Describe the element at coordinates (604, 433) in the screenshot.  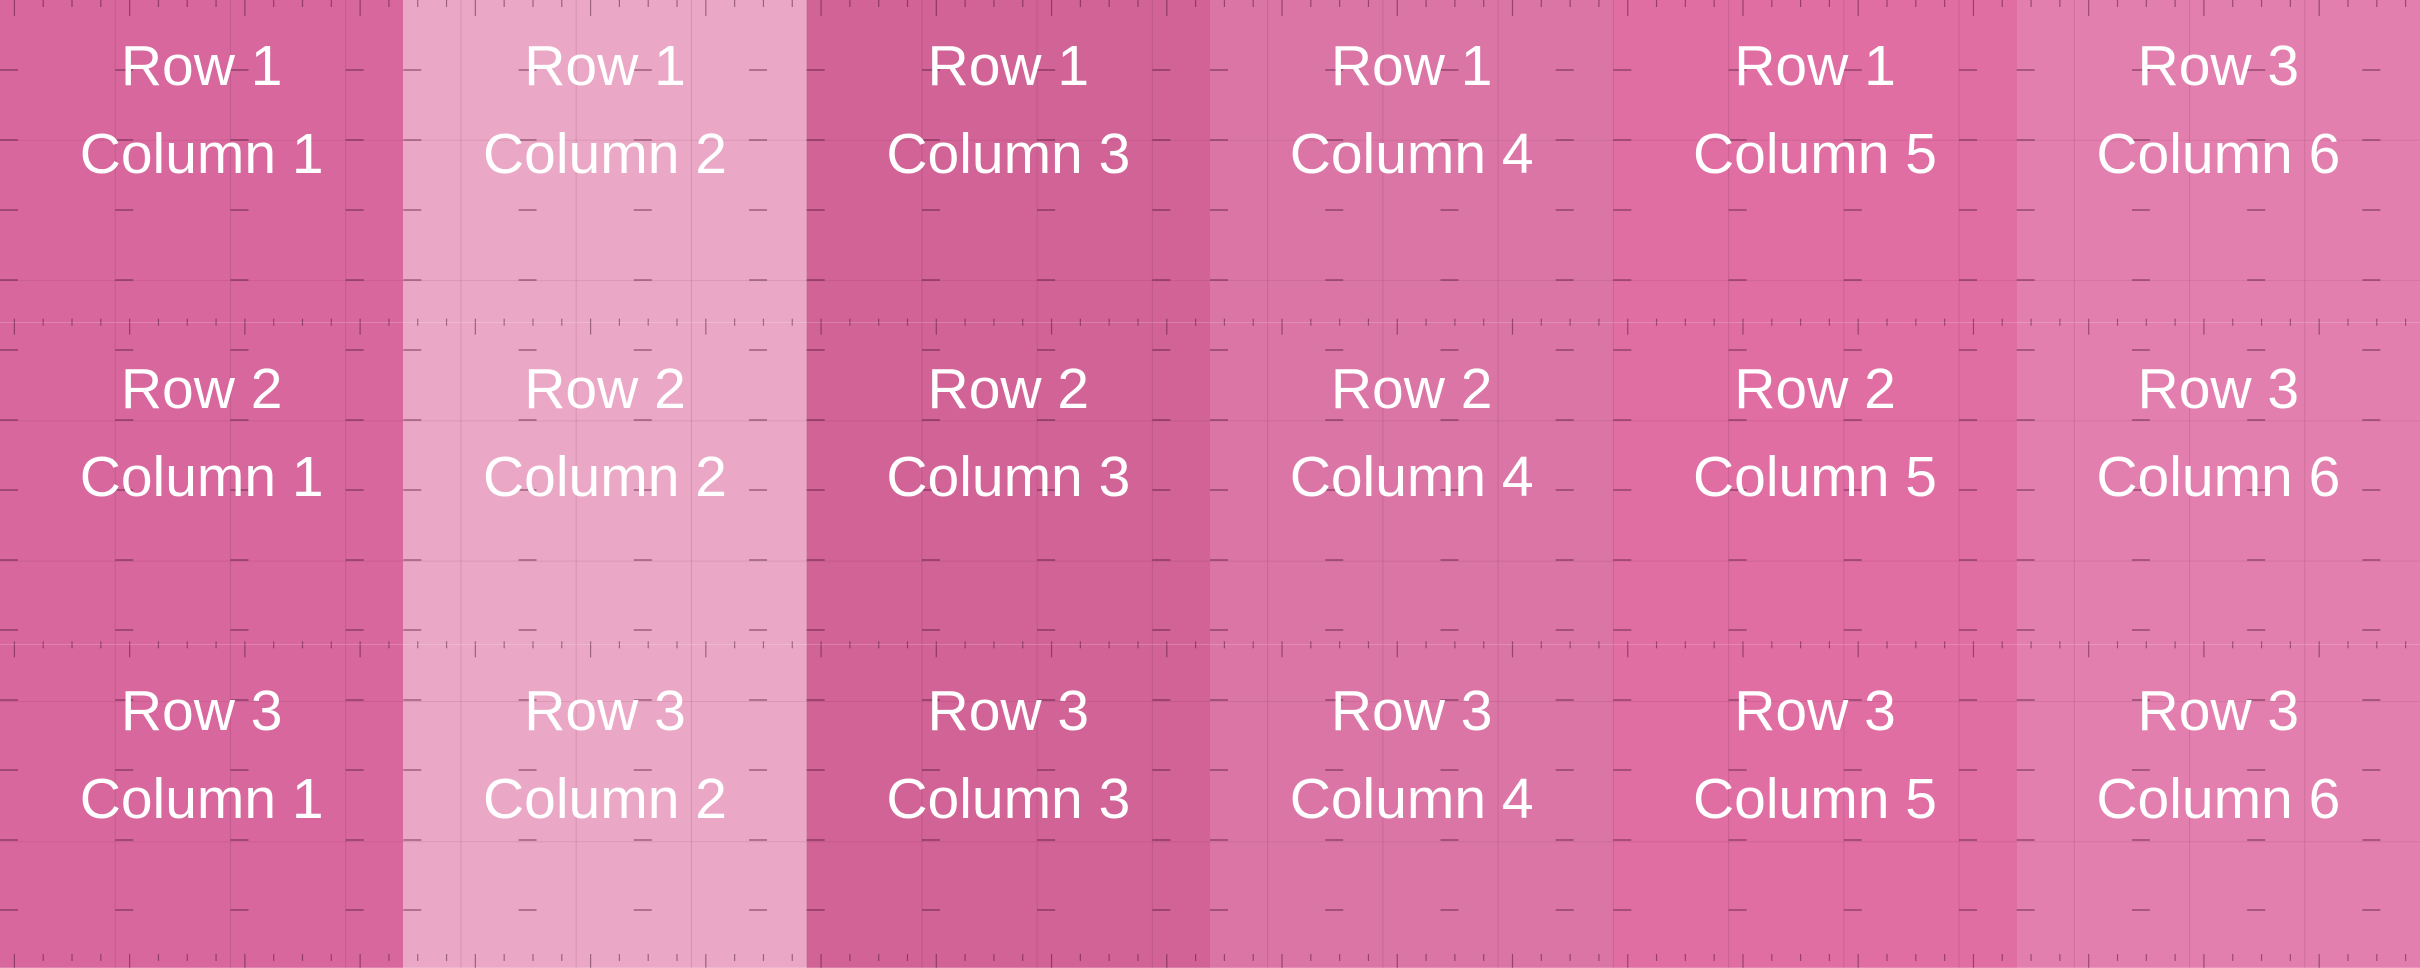
I see `cell-label: Row 2 Column 2` at that location.